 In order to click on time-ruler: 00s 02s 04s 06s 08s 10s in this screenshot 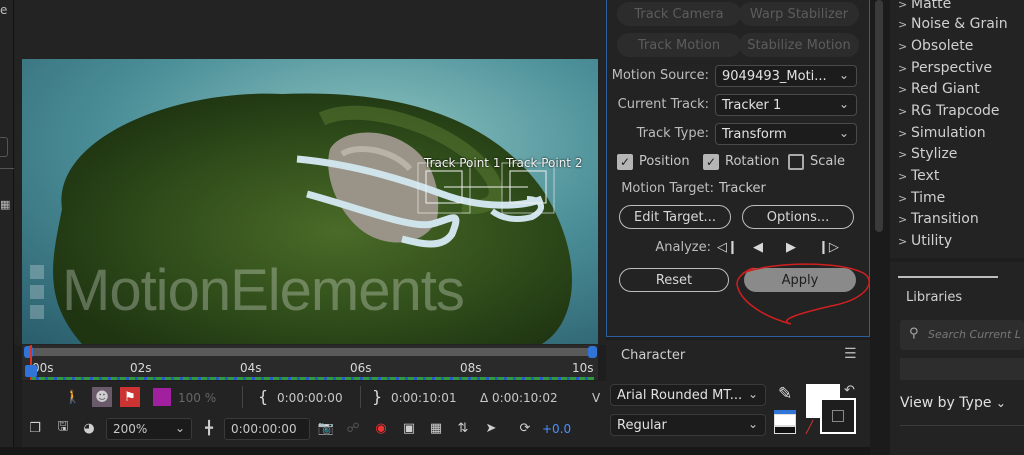, I will do `click(310, 362)`.